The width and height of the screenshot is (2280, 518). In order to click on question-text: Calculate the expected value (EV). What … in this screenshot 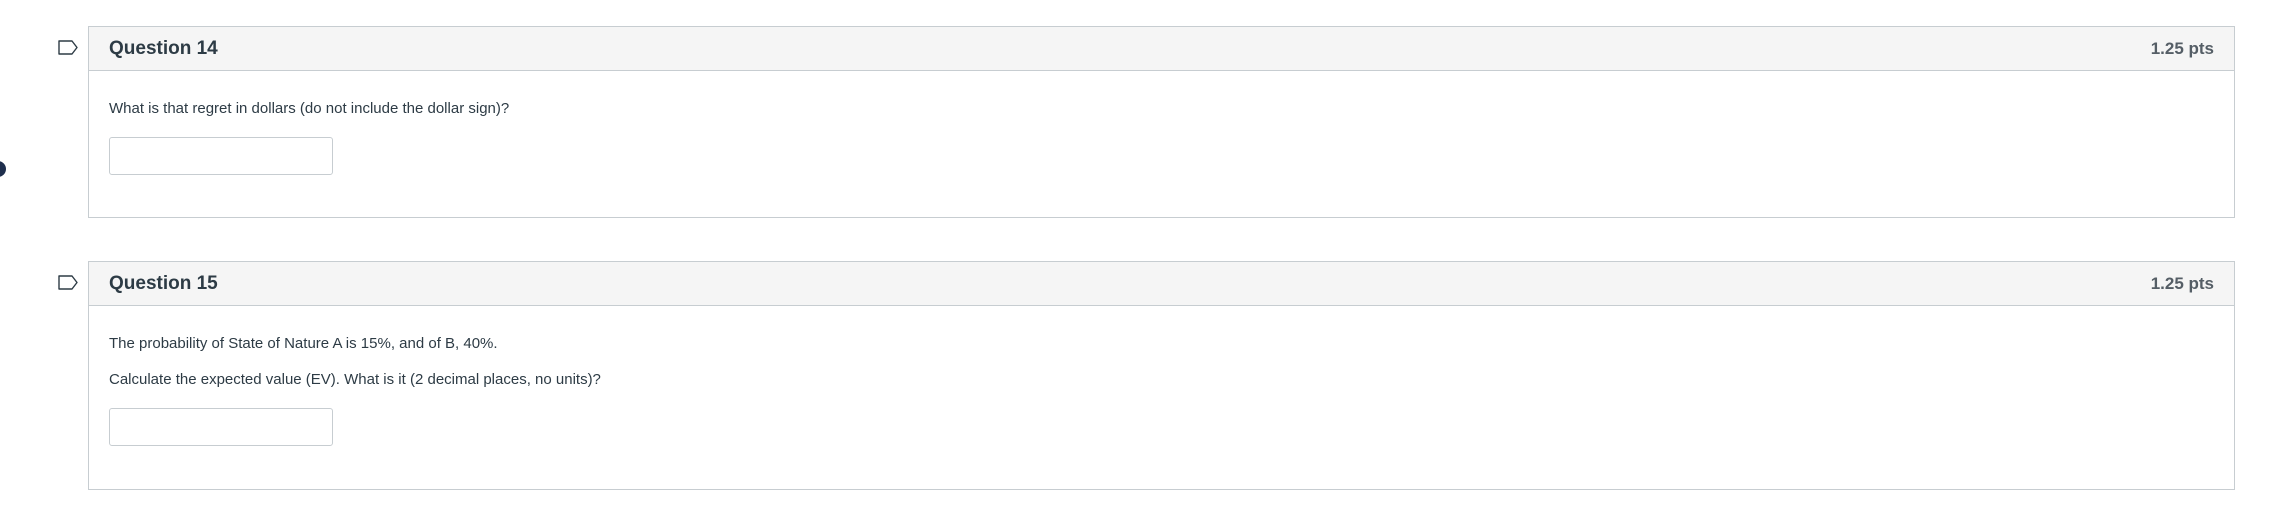, I will do `click(355, 379)`.